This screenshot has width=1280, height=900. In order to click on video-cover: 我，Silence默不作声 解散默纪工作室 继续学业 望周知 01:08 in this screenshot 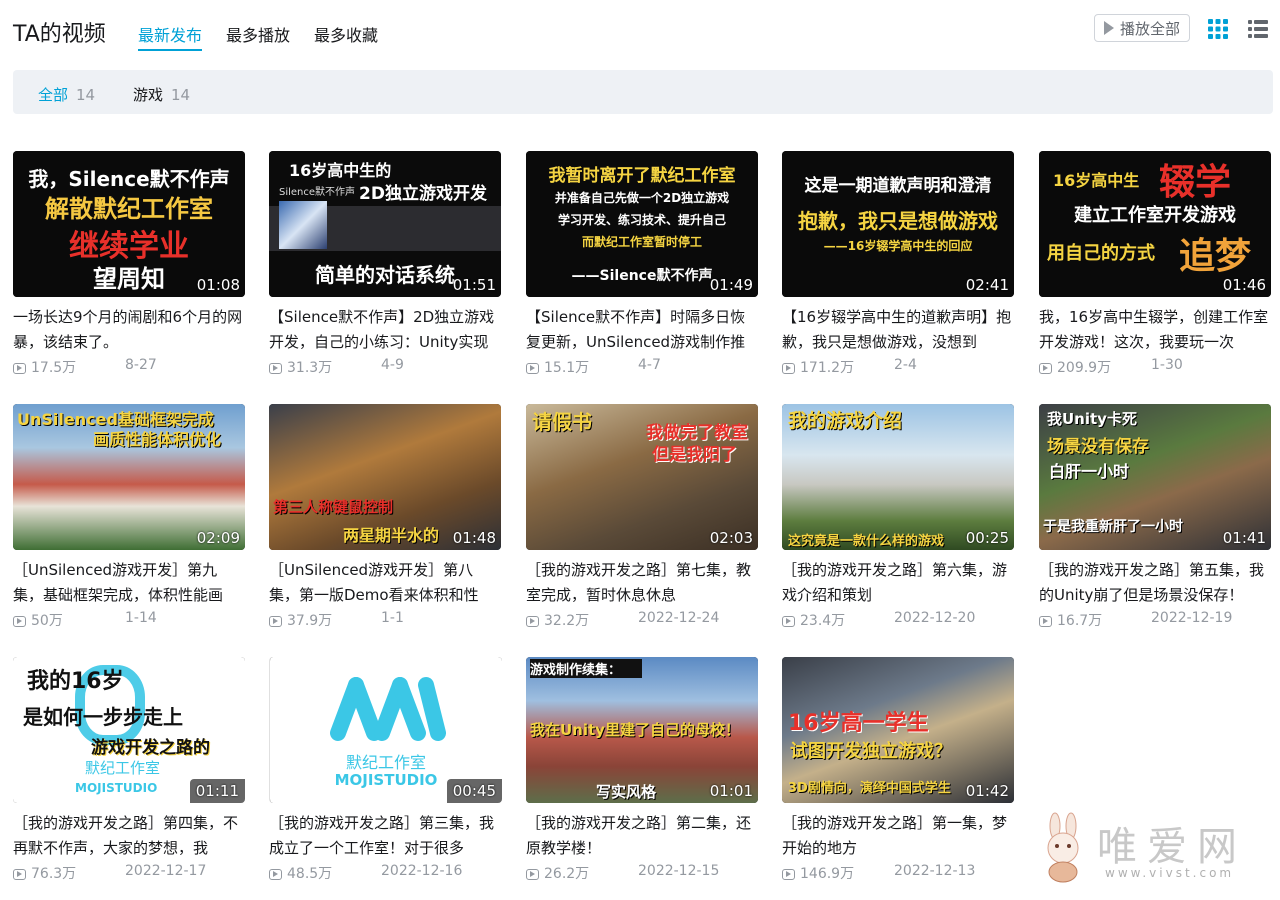, I will do `click(129, 224)`.